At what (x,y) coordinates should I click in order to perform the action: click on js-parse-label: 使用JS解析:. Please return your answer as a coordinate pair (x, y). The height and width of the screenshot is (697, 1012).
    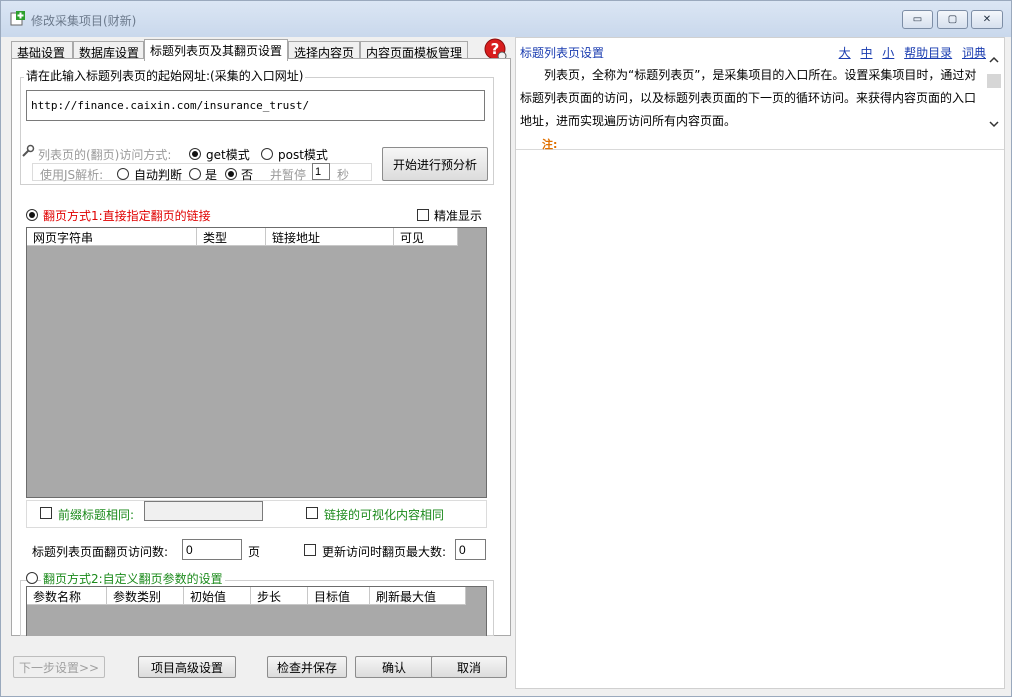
    Looking at the image, I should click on (72, 175).